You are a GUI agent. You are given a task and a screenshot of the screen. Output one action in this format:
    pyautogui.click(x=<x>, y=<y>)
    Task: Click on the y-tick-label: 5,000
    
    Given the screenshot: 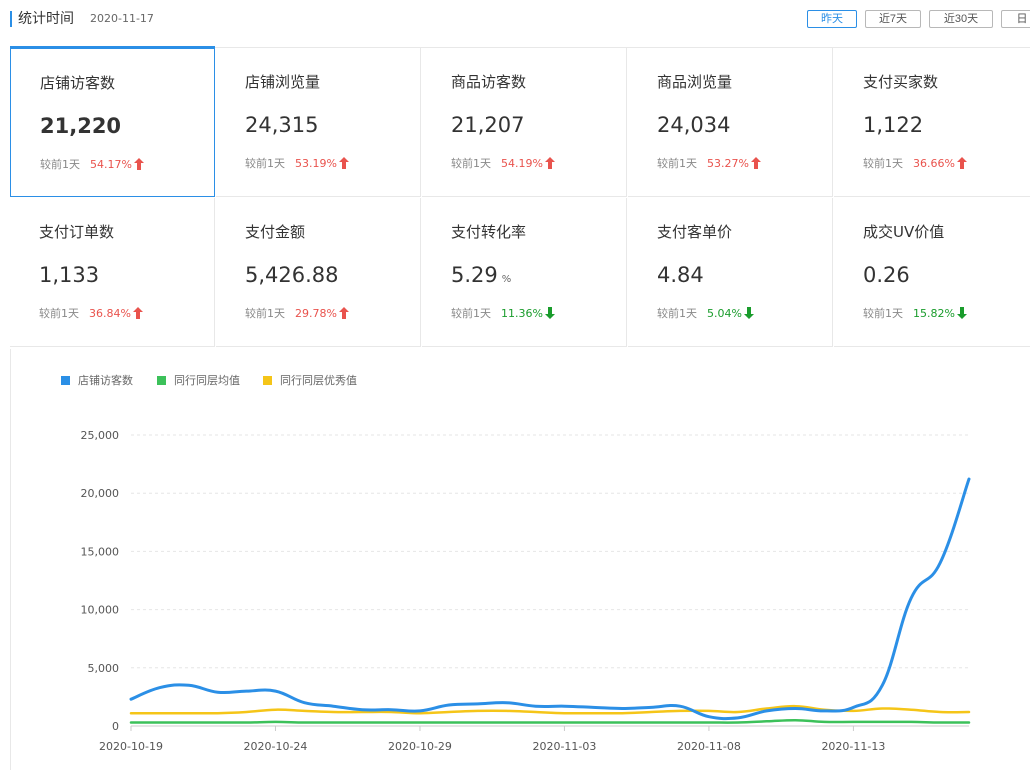 What is the action you would take?
    pyautogui.click(x=104, y=668)
    